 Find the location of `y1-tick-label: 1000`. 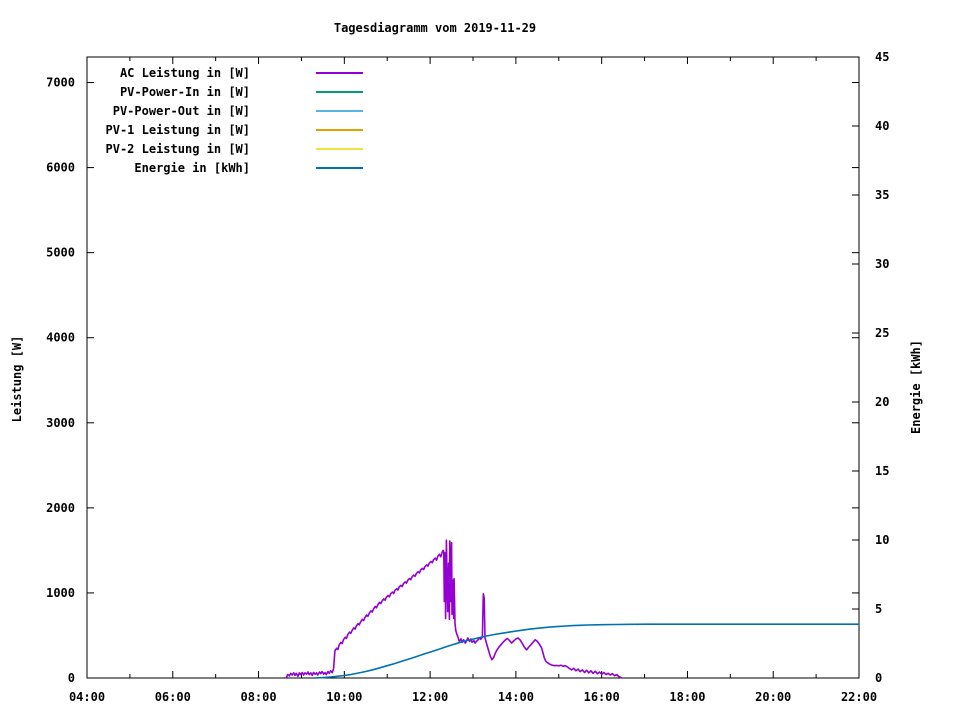

y1-tick-label: 1000 is located at coordinates (60, 593).